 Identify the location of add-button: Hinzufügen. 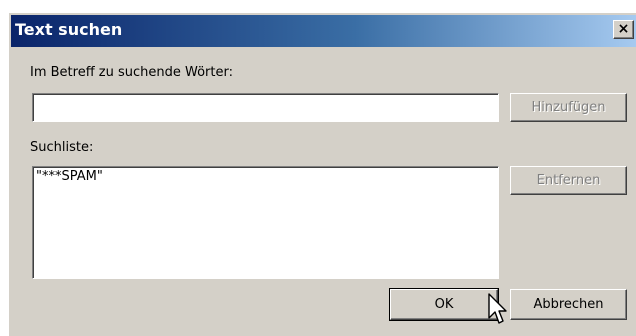
(568, 107).